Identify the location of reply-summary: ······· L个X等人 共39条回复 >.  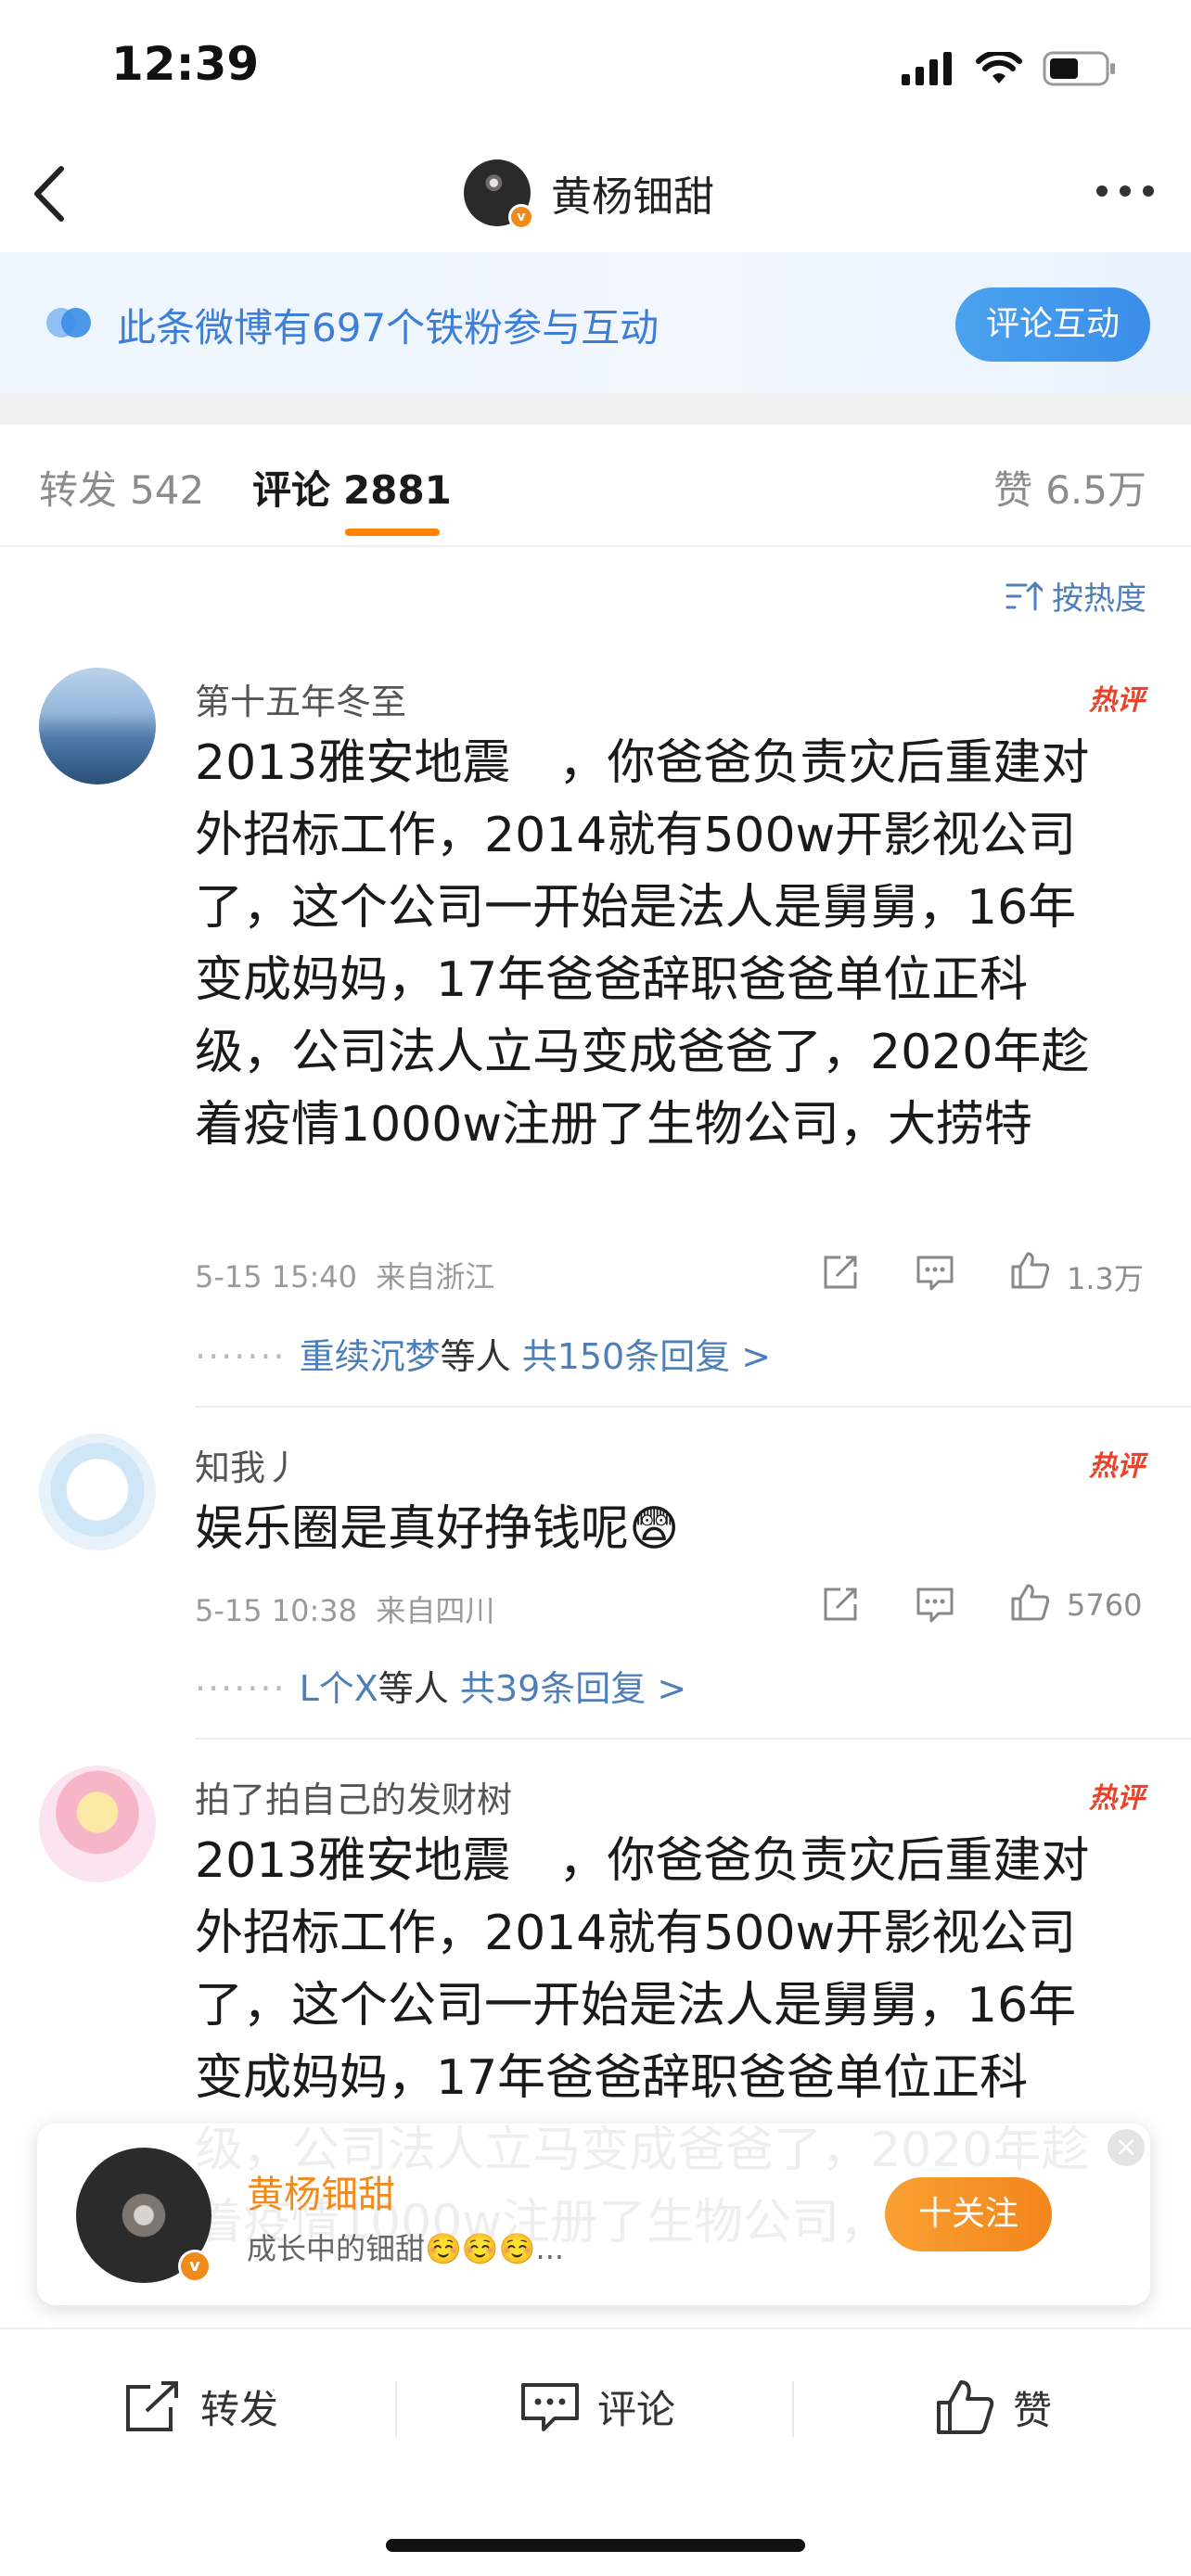
(440, 1686).